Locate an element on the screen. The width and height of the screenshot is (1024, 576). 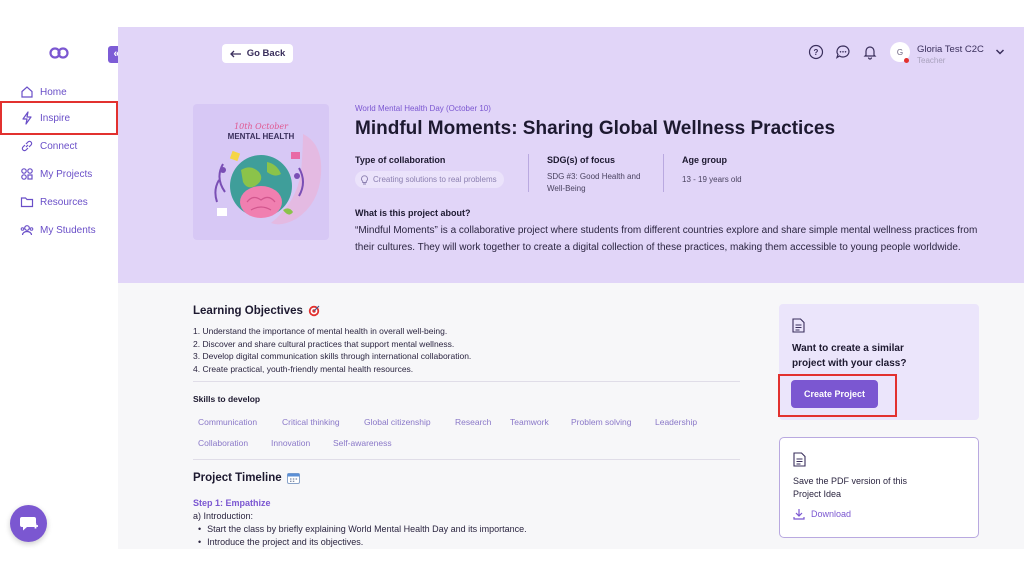
sidebar-item-label: My Students is located at coordinates (68, 230).